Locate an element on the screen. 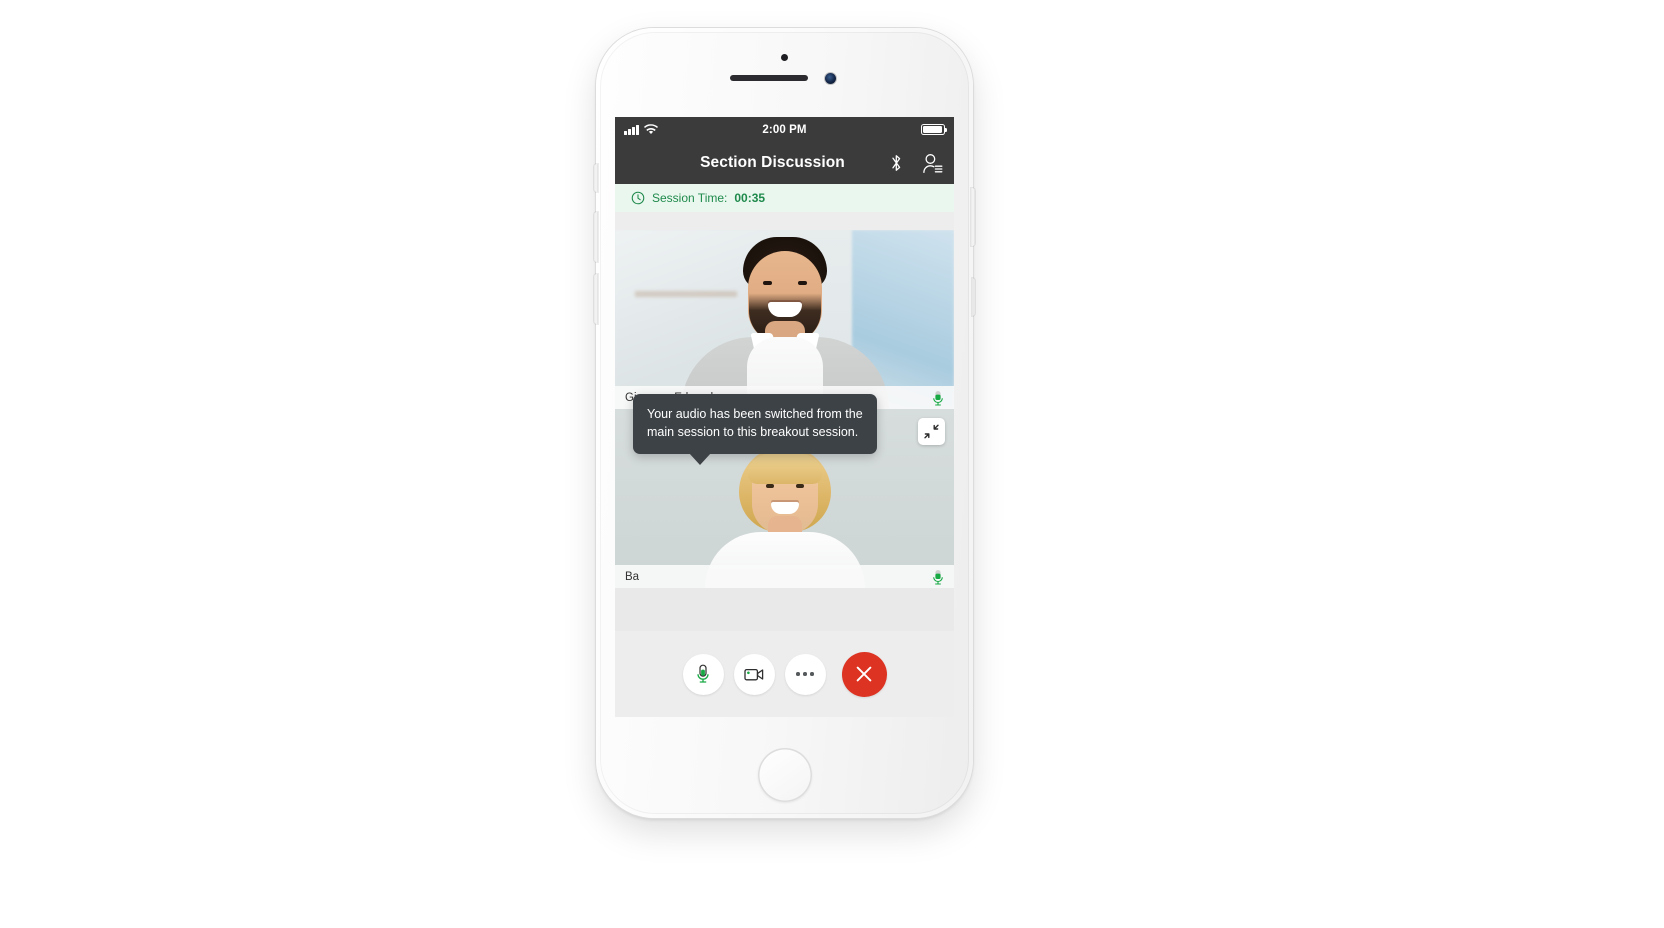 The image size is (1664, 928). navigation-bar: Section Discussion is located at coordinates (784, 163).